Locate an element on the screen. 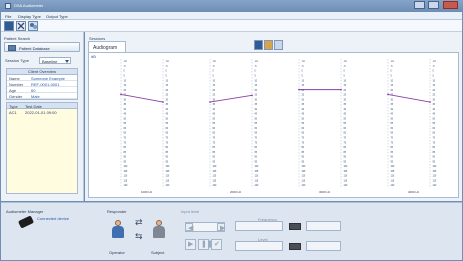 The height and width of the screenshot is (261, 463). tab-audiogram: Audiogram is located at coordinates (107, 46).